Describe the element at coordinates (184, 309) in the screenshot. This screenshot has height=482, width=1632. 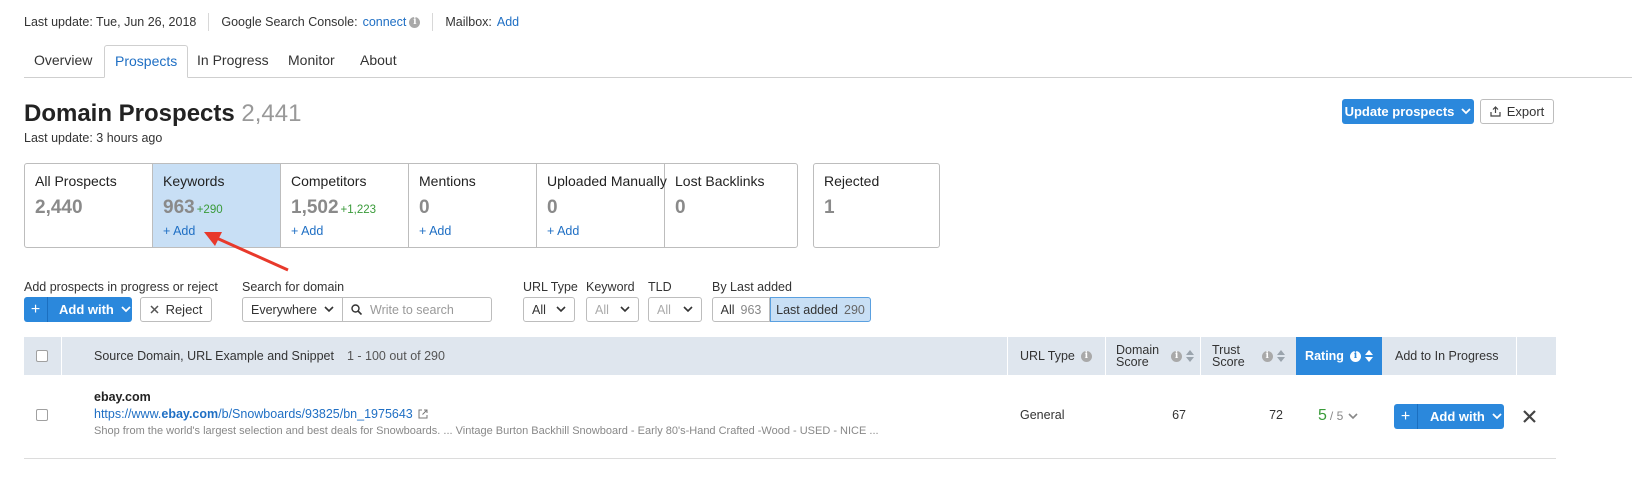
I see `reject-label: Reject` at that location.